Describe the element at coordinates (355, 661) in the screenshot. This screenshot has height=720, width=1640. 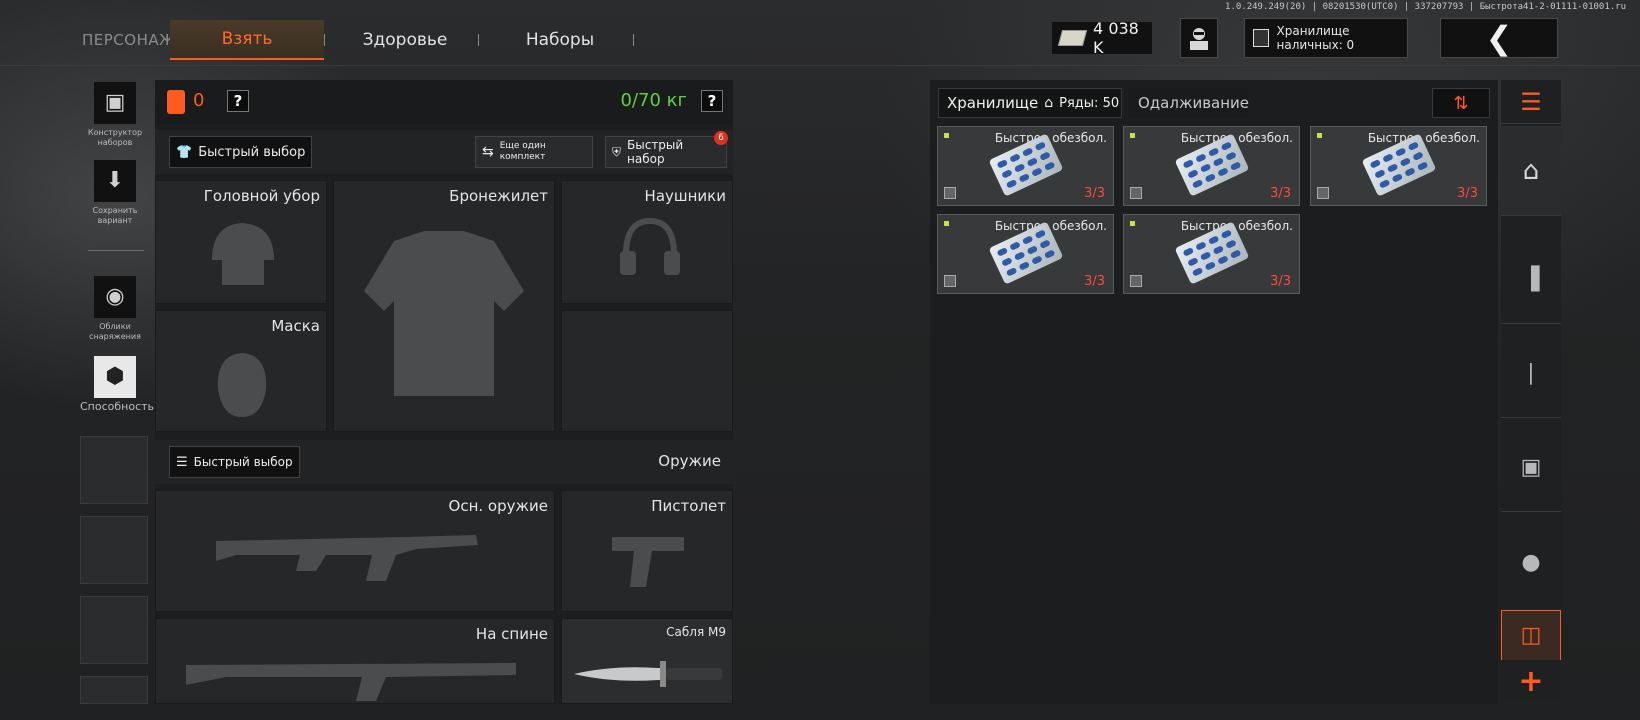
I see `slot-back-weapon: На спине` at that location.